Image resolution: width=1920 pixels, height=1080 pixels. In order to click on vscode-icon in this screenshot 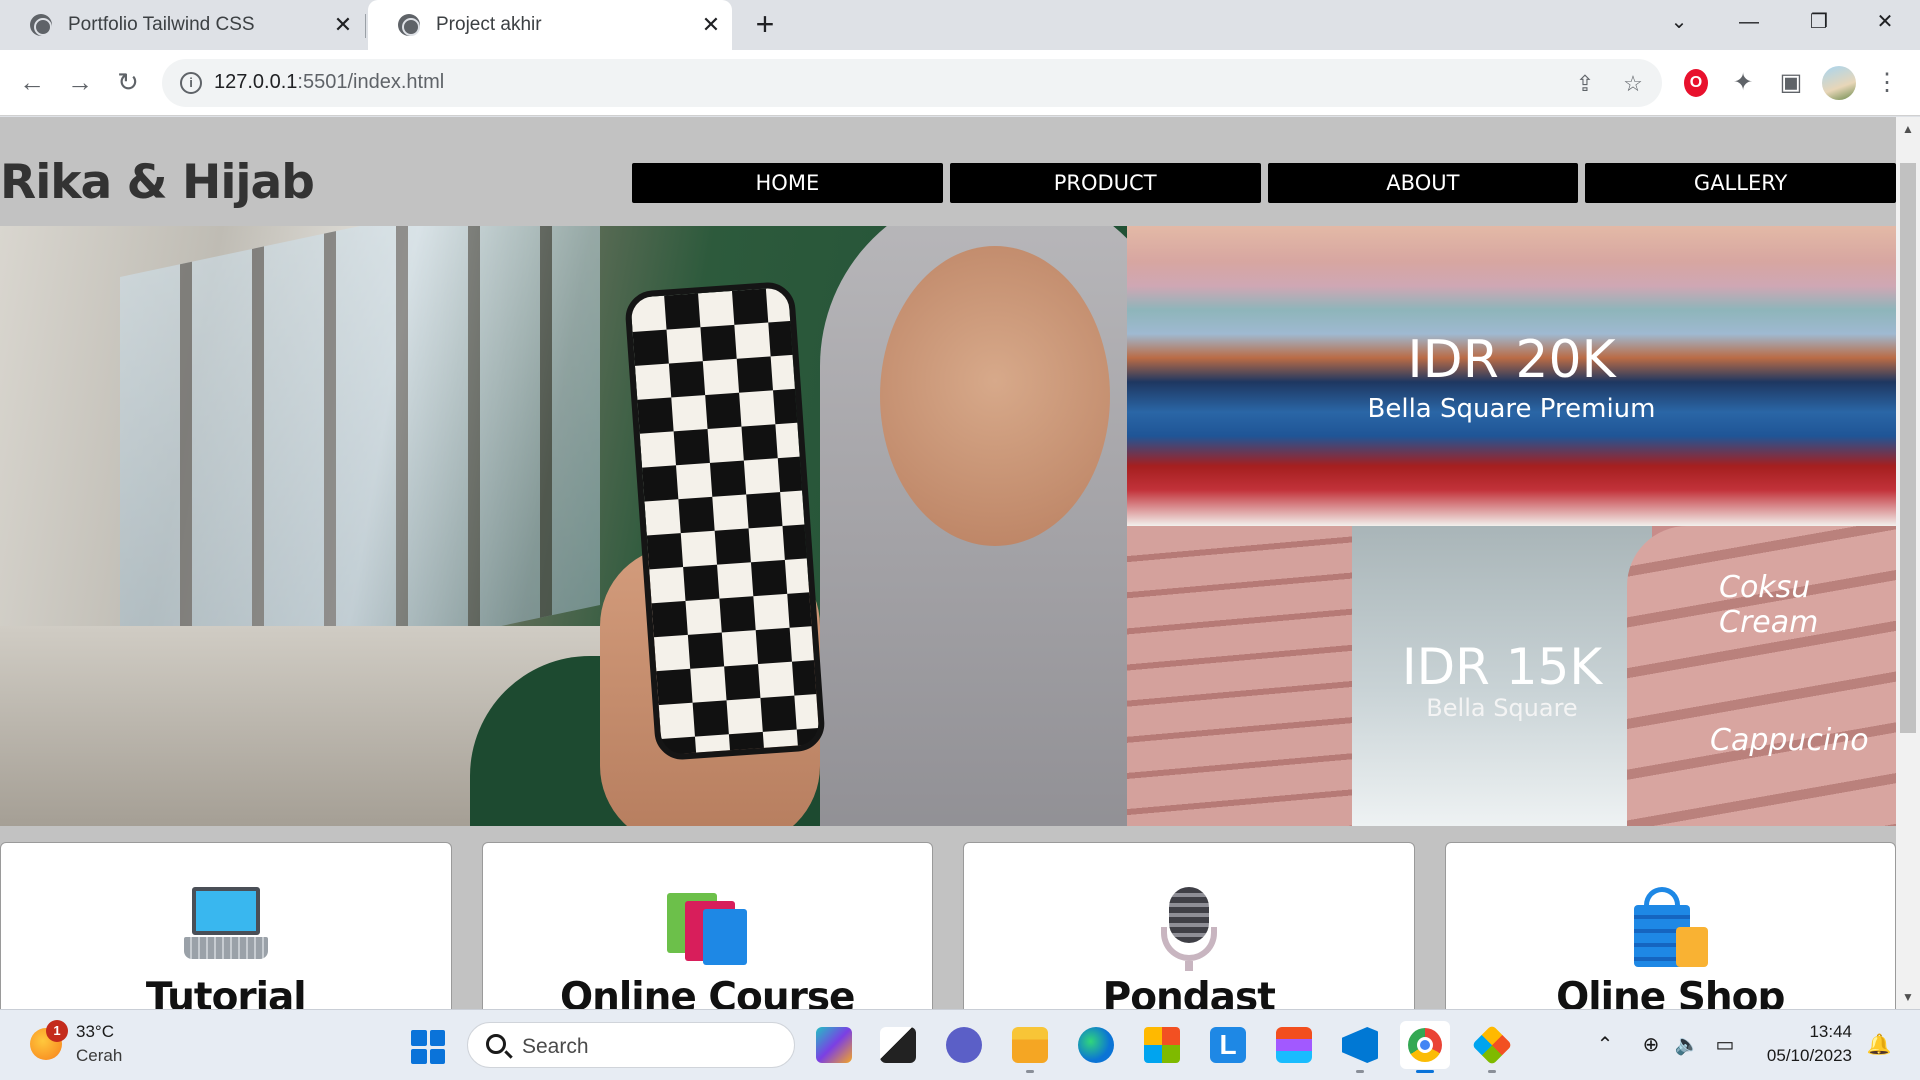, I will do `click(1360, 1045)`.